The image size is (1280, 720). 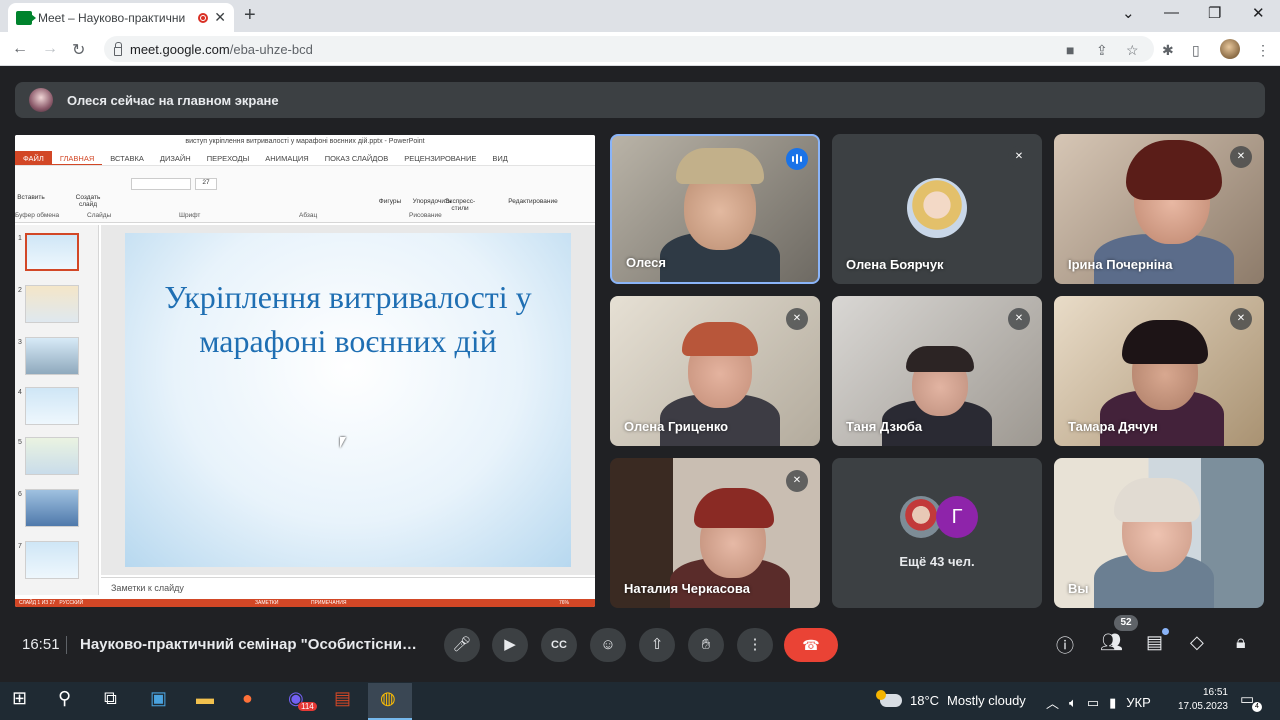 I want to click on participant-tile: ✕ Олена Гриценко, so click(x=715, y=371).